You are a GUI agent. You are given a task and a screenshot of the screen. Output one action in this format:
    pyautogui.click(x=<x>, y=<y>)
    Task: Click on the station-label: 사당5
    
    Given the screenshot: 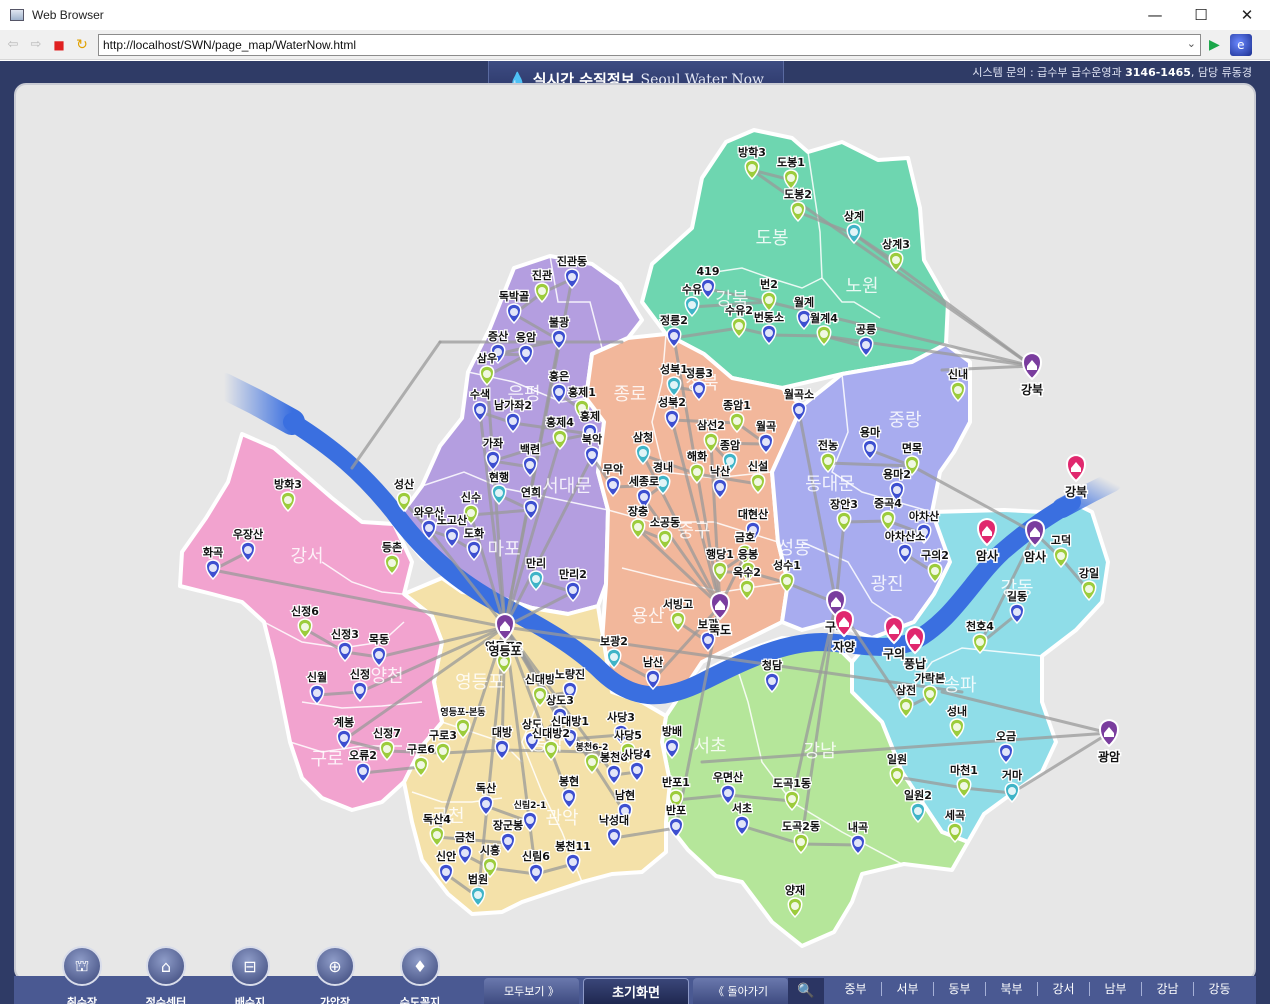 What is the action you would take?
    pyautogui.click(x=628, y=735)
    